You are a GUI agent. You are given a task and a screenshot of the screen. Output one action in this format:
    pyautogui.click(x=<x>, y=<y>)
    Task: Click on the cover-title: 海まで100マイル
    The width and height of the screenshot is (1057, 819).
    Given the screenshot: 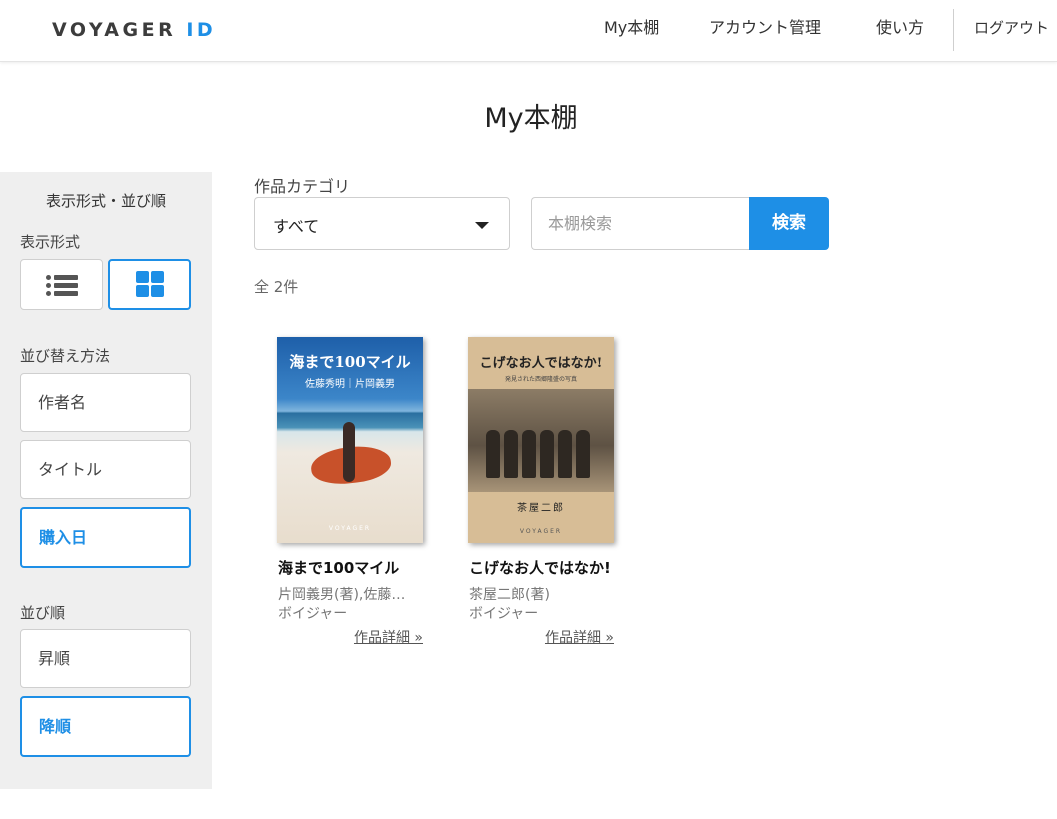 What is the action you would take?
    pyautogui.click(x=350, y=362)
    